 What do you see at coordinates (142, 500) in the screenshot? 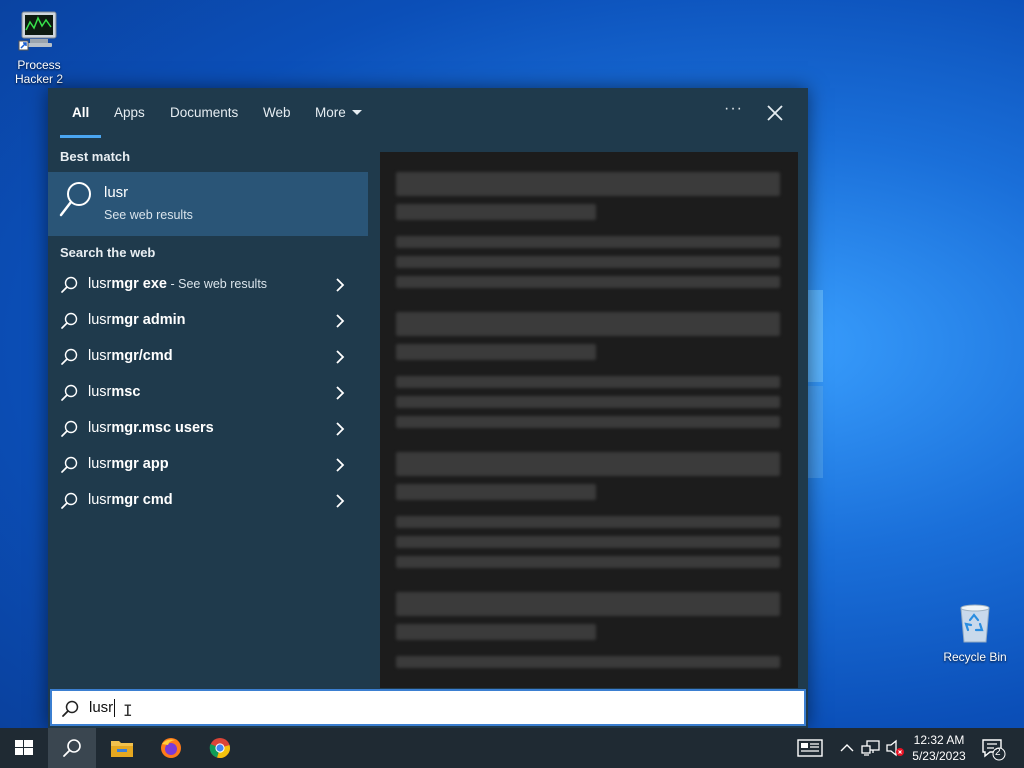
I see `suggested-text: mgr cmd` at bounding box center [142, 500].